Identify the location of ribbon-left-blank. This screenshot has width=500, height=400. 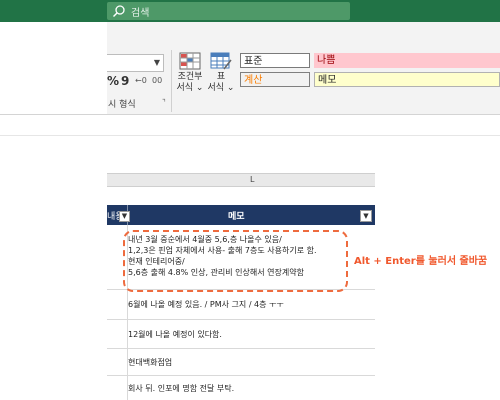
(53, 68).